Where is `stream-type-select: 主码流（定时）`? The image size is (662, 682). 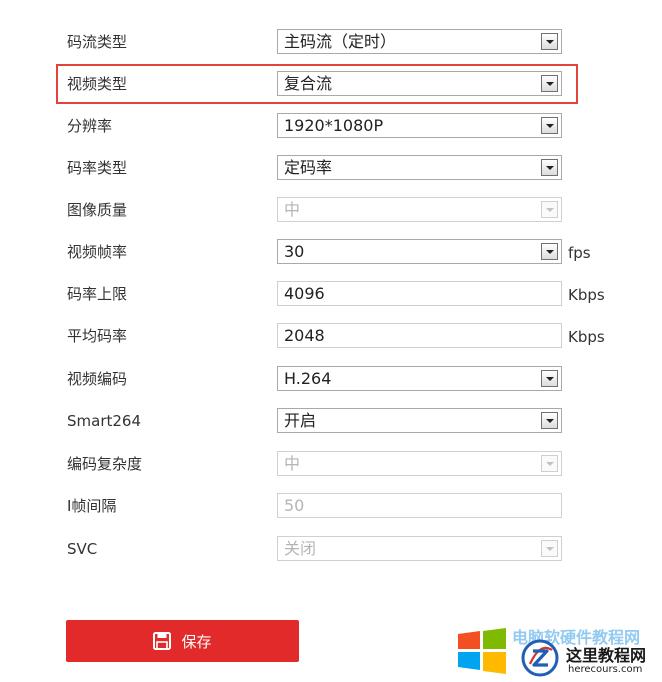
stream-type-select: 主码流（定时） is located at coordinates (419, 41).